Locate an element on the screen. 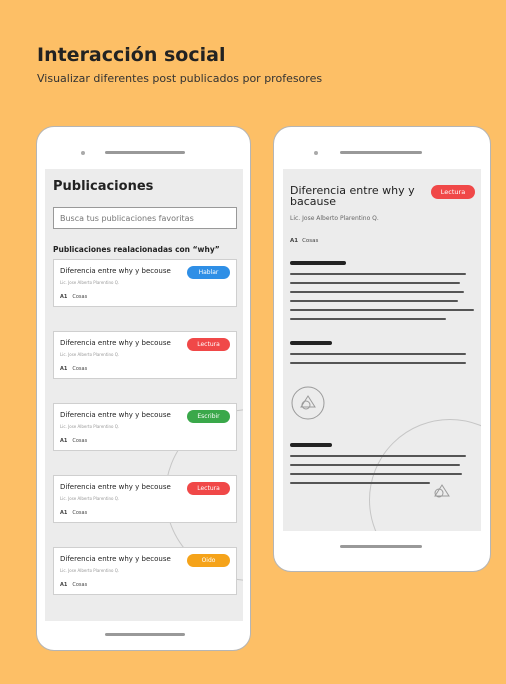  article-category: Cosas is located at coordinates (310, 241).